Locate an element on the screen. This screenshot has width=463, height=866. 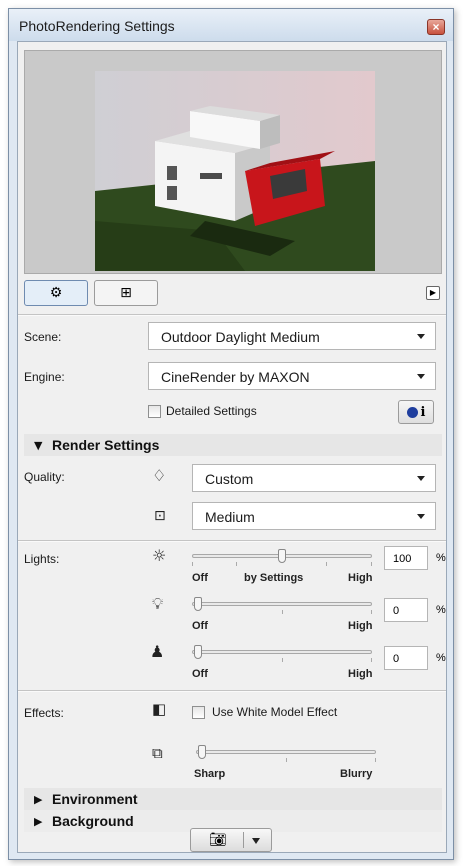
building-preview-image is located at coordinates (235, 171).